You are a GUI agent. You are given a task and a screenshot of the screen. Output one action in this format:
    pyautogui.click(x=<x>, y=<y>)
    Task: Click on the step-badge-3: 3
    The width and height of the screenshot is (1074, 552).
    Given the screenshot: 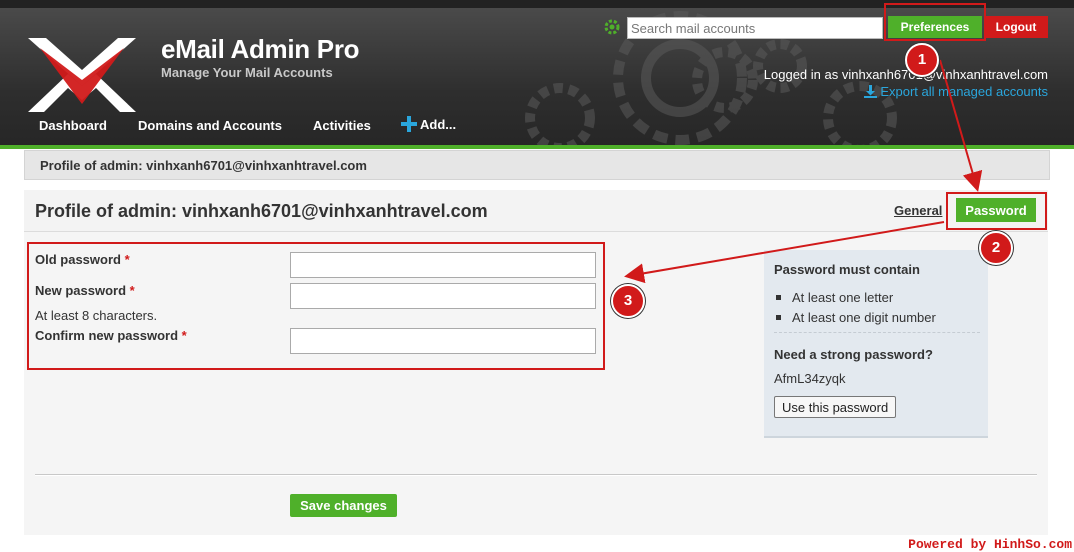 What is the action you would take?
    pyautogui.click(x=628, y=301)
    